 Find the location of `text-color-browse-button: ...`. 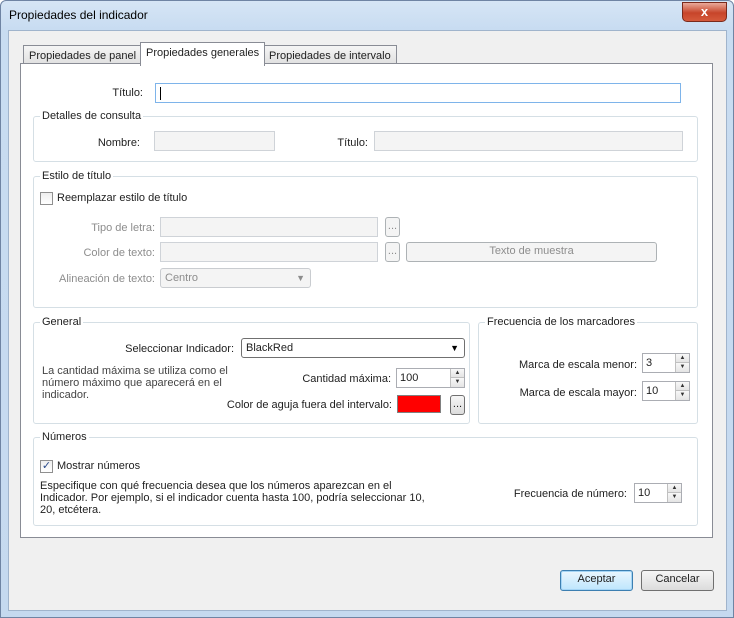

text-color-browse-button: ... is located at coordinates (392, 252).